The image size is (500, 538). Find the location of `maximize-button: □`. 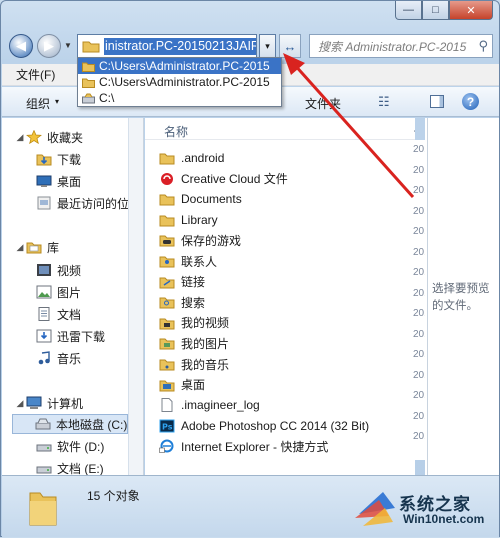

maximize-button: □ is located at coordinates (435, 10).